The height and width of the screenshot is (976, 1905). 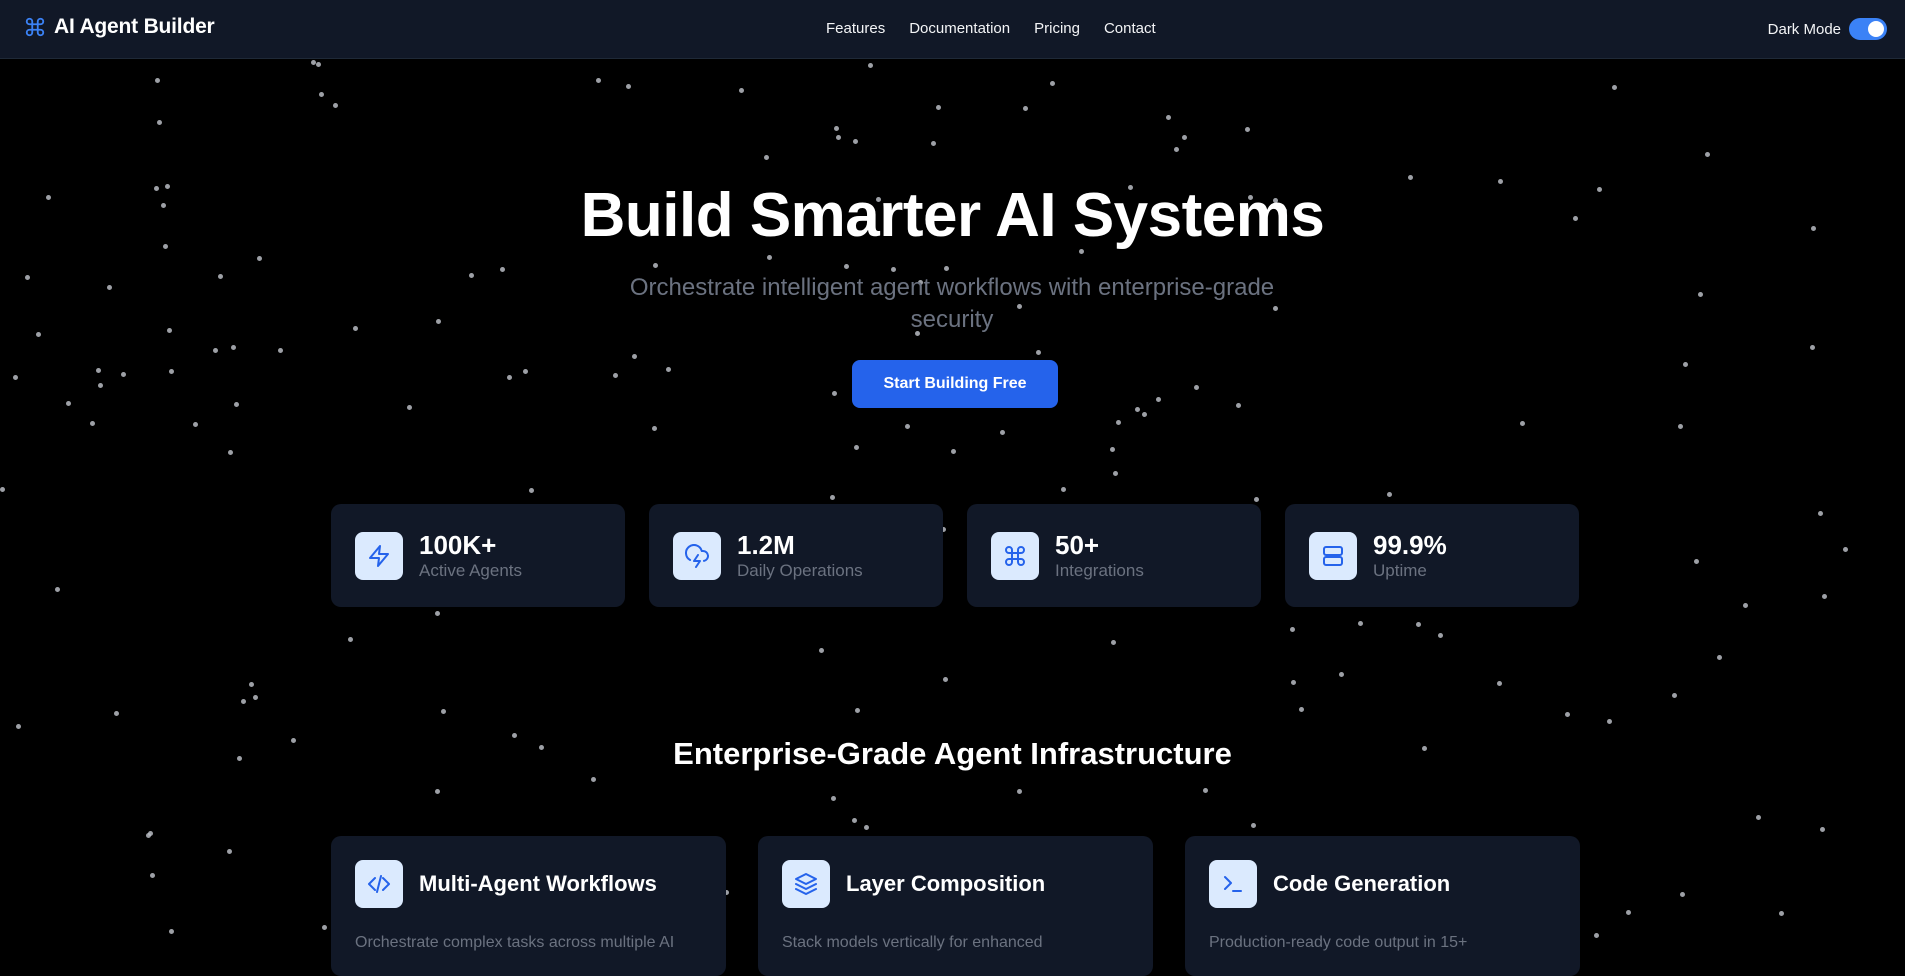 I want to click on nav-link-pricing: Pricing, so click(x=1057, y=28).